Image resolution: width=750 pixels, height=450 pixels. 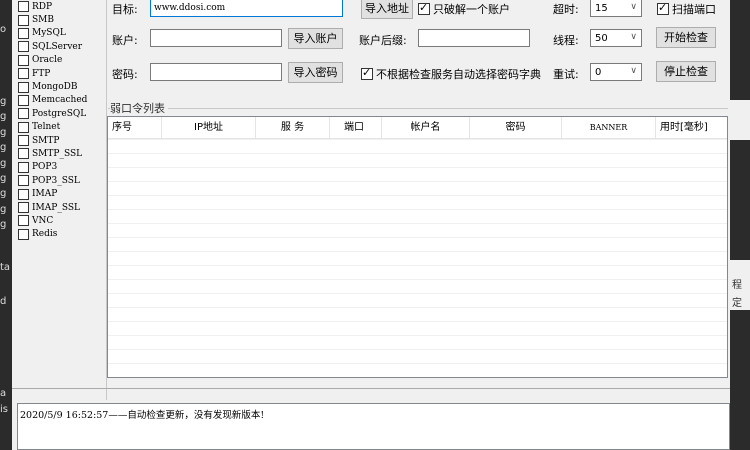 What do you see at coordinates (315, 72) in the screenshot?
I see `import-password-button: 导入密码` at bounding box center [315, 72].